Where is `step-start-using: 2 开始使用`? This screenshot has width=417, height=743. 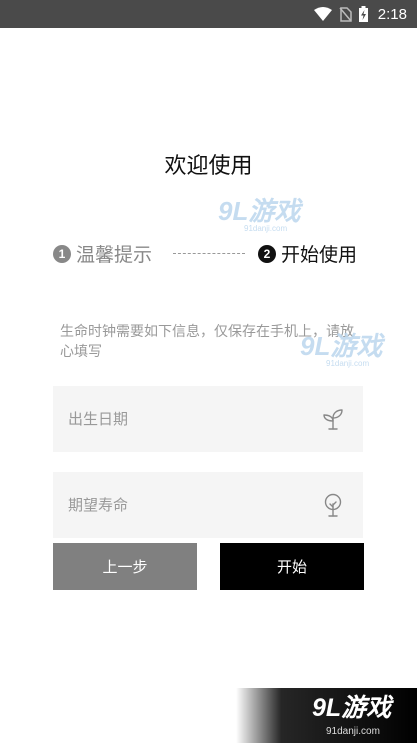 step-start-using: 2 开始使用 is located at coordinates (307, 253).